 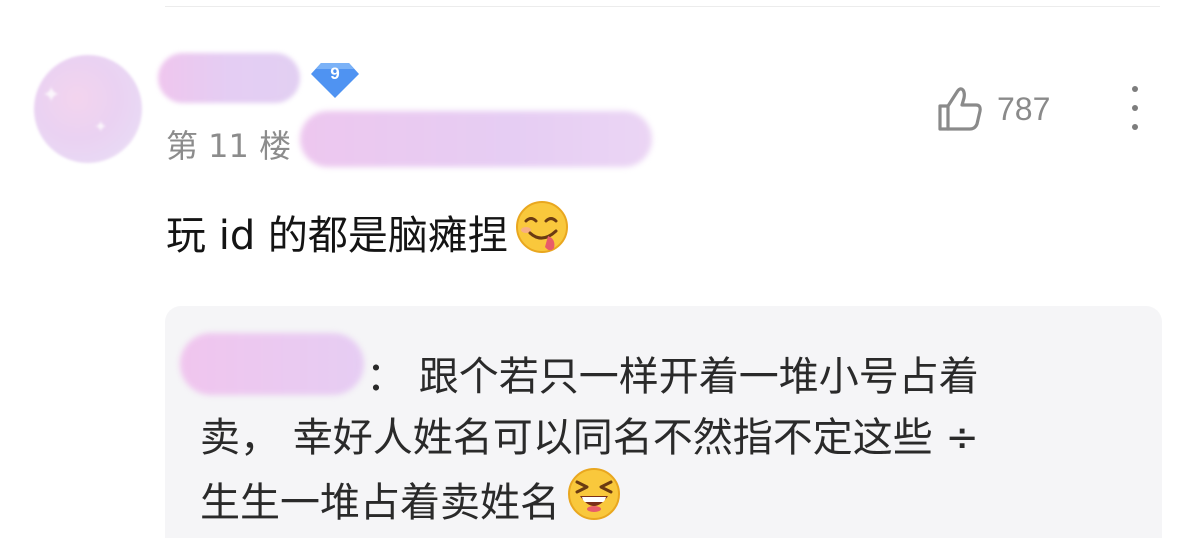 I want to click on comment-text: 玩 id 的都是脑瘫捏, so click(x=337, y=236).